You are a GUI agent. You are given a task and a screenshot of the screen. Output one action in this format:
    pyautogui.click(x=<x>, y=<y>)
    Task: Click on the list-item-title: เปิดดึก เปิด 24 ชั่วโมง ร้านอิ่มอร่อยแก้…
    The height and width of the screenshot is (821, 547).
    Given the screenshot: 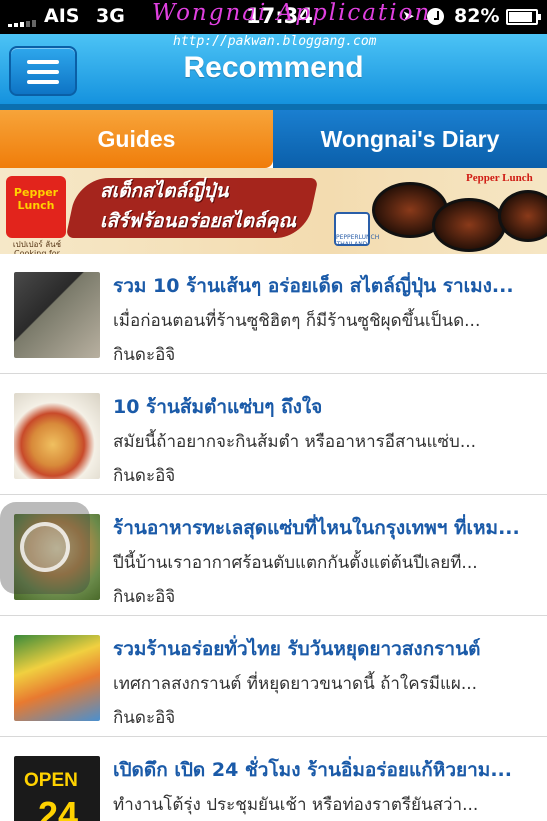 What is the action you would take?
    pyautogui.click(x=312, y=770)
    